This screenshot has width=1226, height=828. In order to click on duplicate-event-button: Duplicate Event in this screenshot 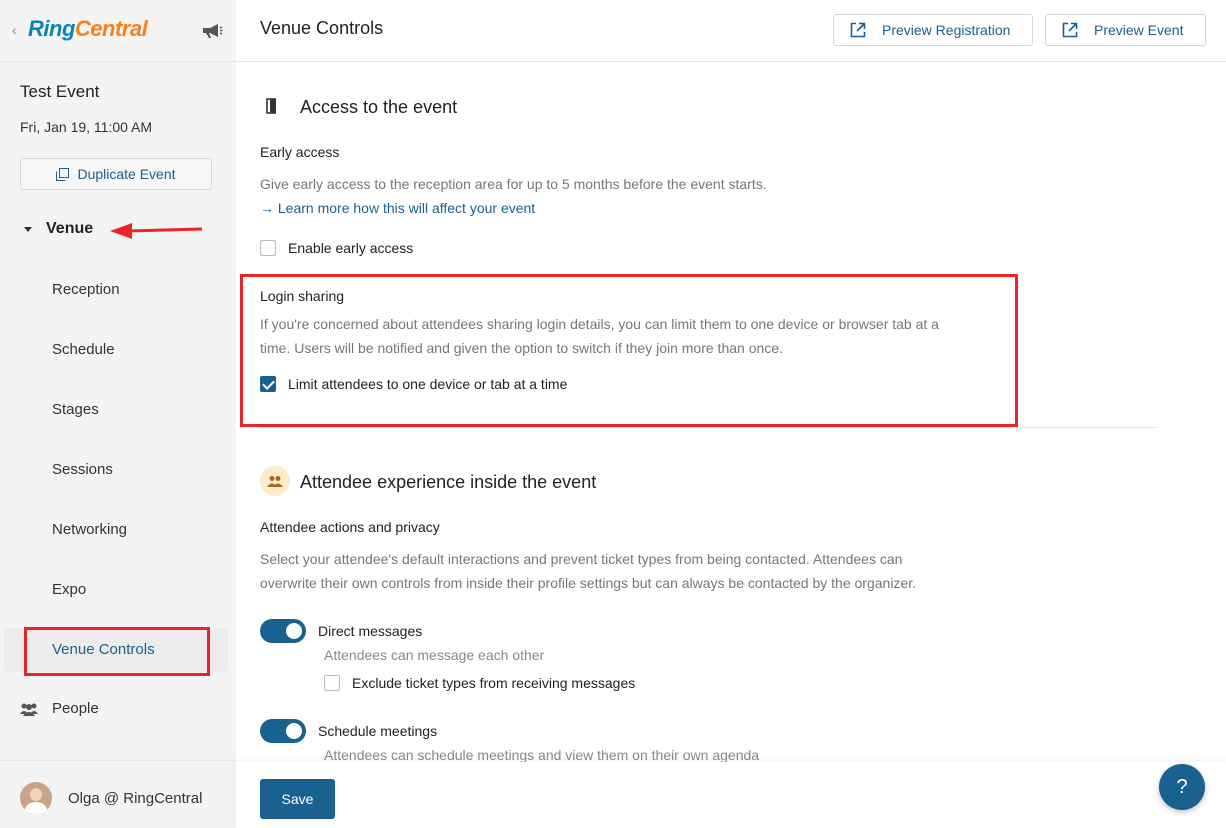, I will do `click(116, 174)`.